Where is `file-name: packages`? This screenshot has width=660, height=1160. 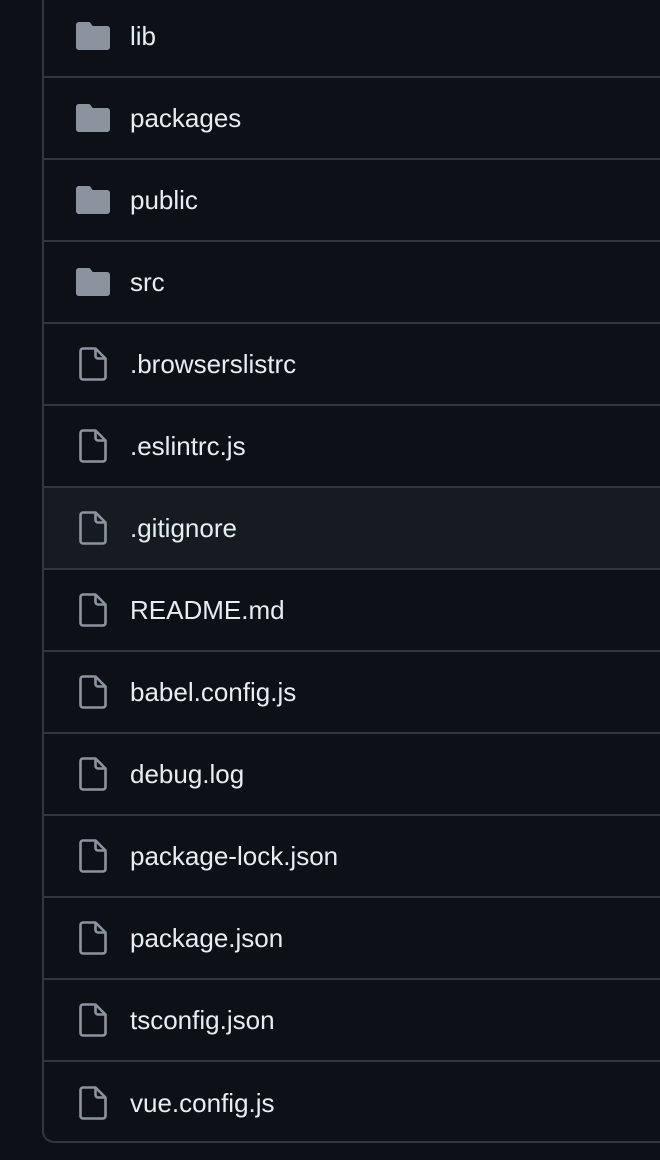
file-name: packages is located at coordinates (185, 118).